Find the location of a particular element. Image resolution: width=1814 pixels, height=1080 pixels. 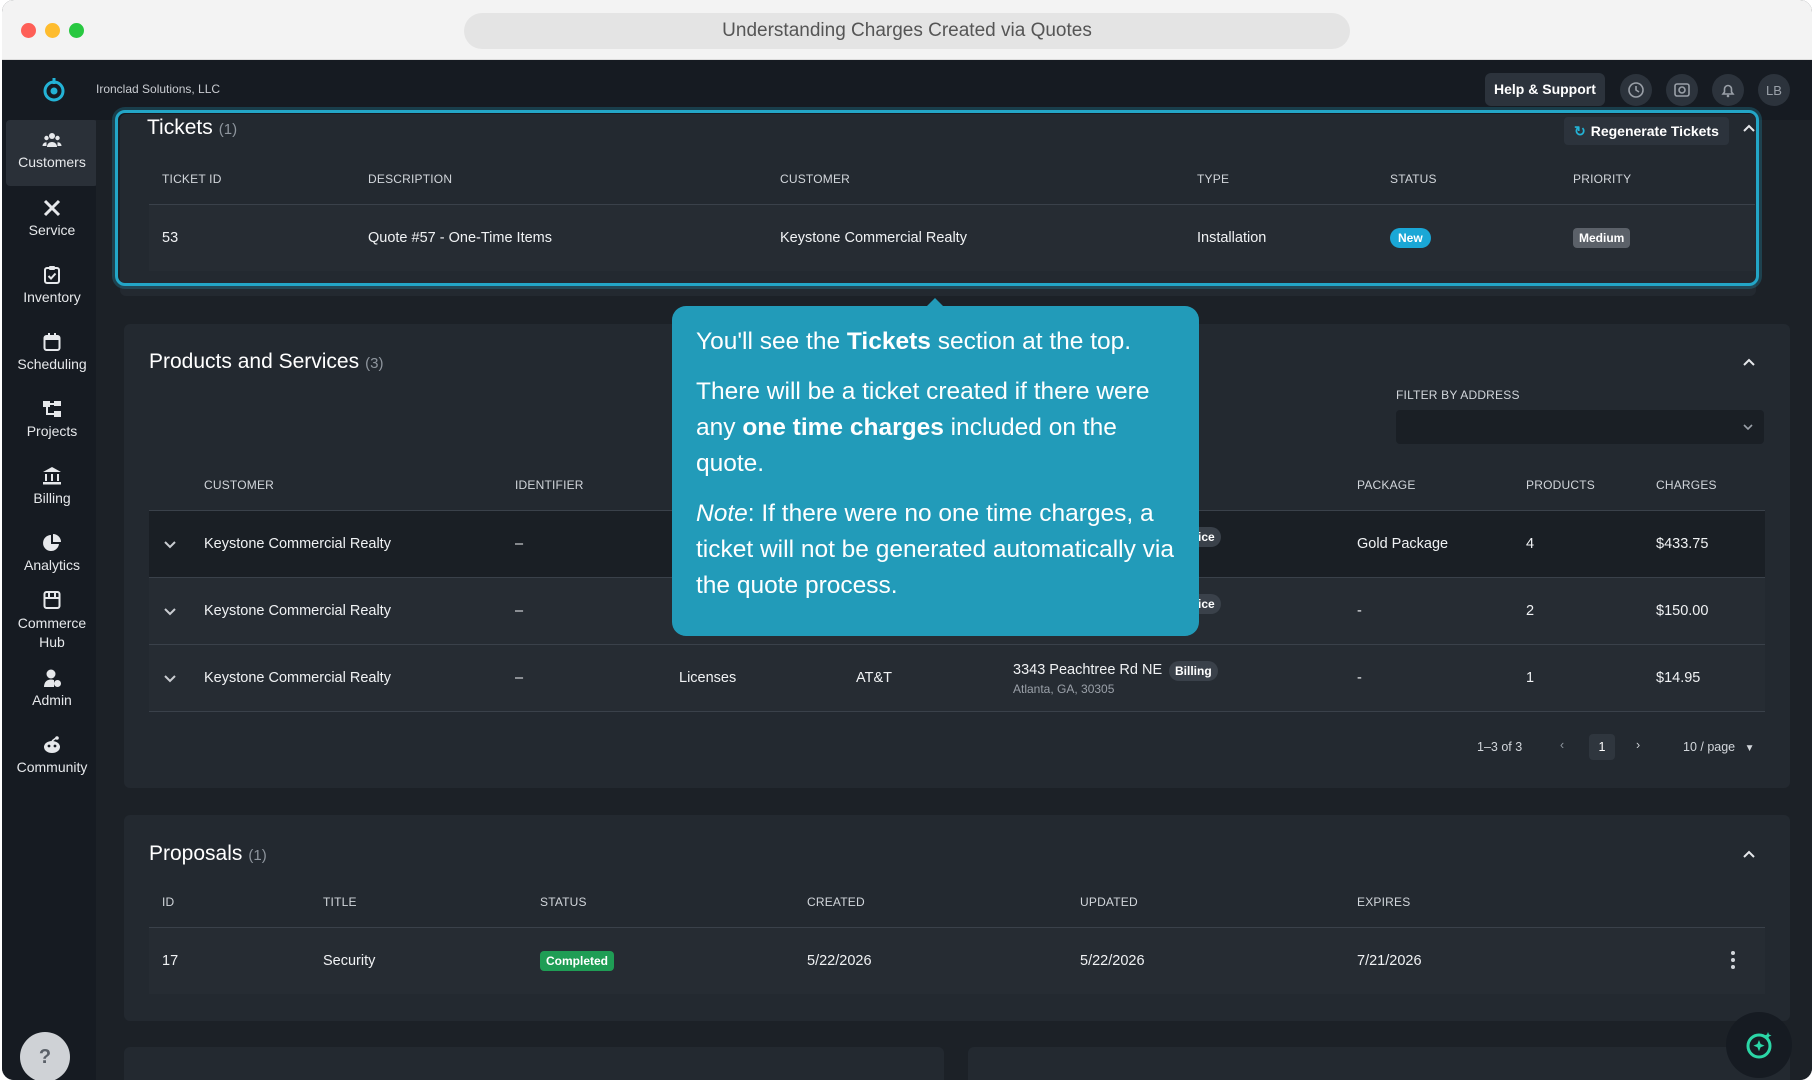

col-customer: CUSTOMER is located at coordinates (239, 485).